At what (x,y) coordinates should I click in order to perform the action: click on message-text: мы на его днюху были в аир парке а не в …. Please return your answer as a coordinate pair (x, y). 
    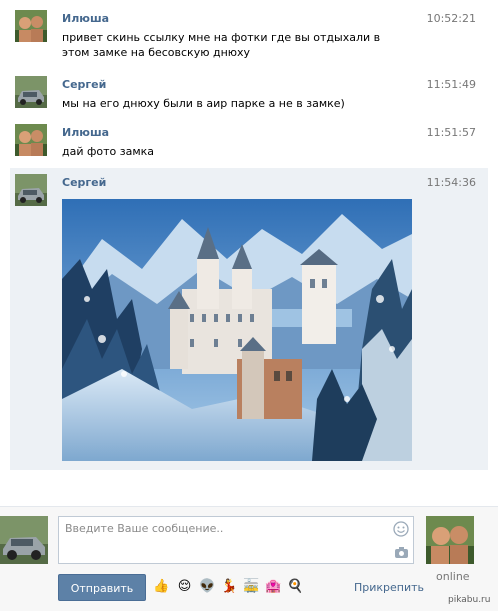
    Looking at the image, I should click on (203, 103).